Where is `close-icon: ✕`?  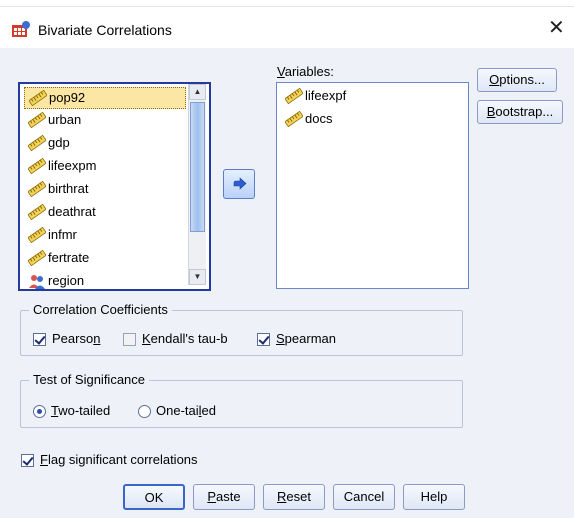 close-icon: ✕ is located at coordinates (556, 28).